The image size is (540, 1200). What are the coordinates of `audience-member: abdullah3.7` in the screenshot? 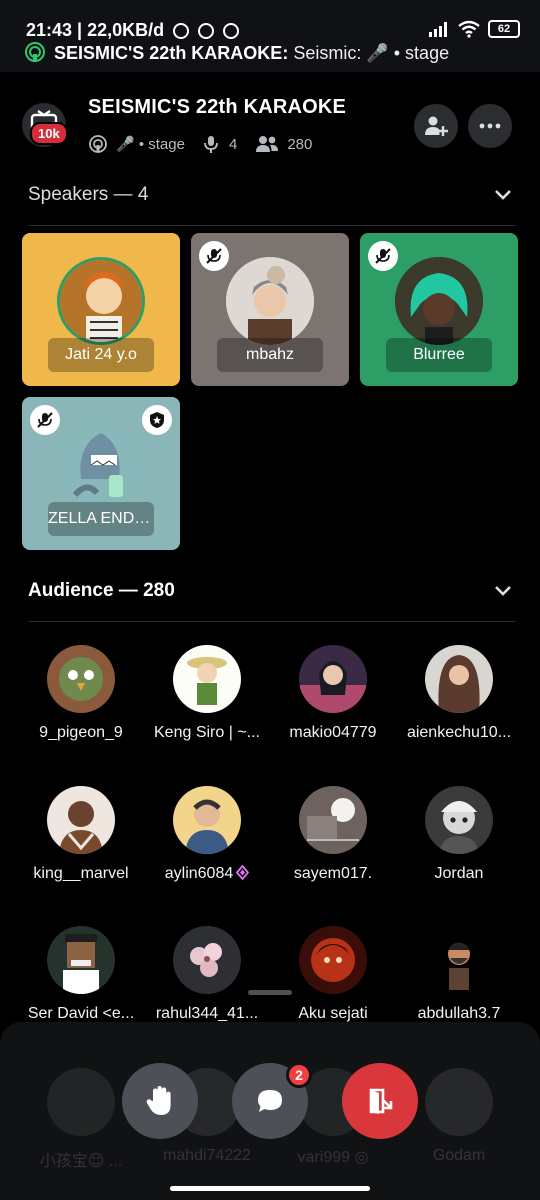 It's located at (459, 974).